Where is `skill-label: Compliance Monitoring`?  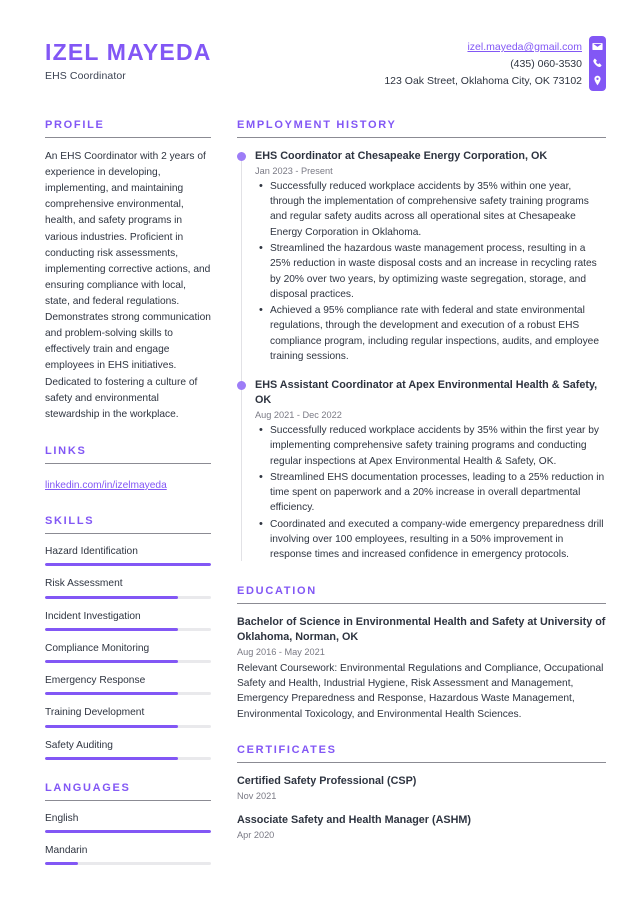
skill-label: Compliance Monitoring is located at coordinates (97, 648).